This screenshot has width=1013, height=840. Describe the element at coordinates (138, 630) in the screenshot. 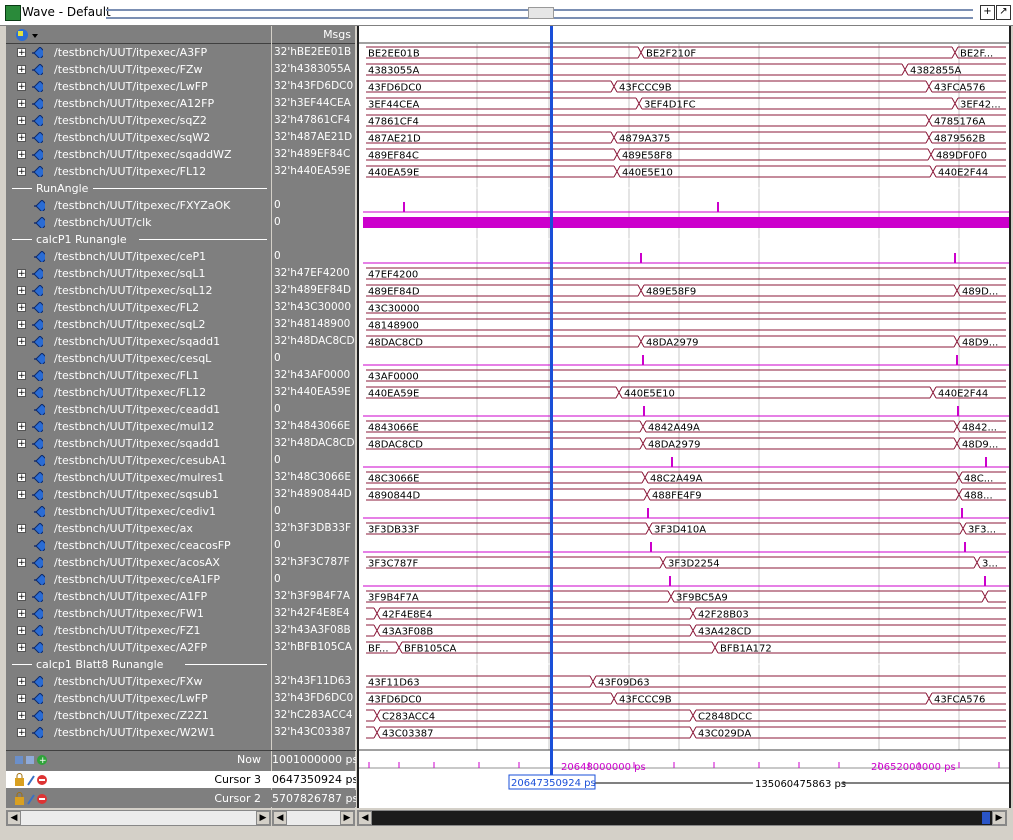

I see `signal-row: + /testbnch/UUT/itpexec/FZ1` at that location.